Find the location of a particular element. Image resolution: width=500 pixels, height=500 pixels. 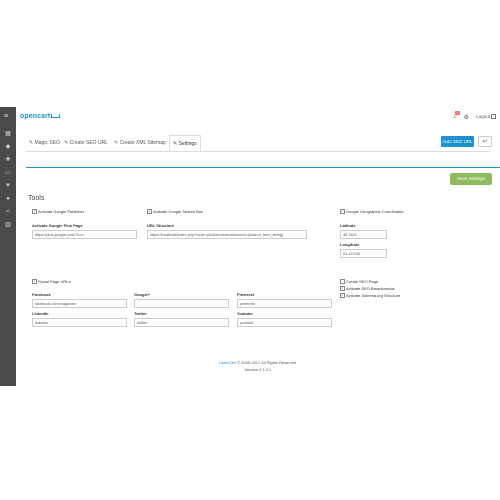

settings-icon: ⚙ is located at coordinates (466, 117).